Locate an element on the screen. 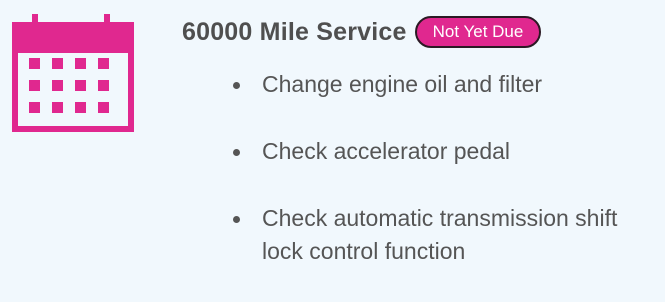  calendar-icon is located at coordinates (73, 73).